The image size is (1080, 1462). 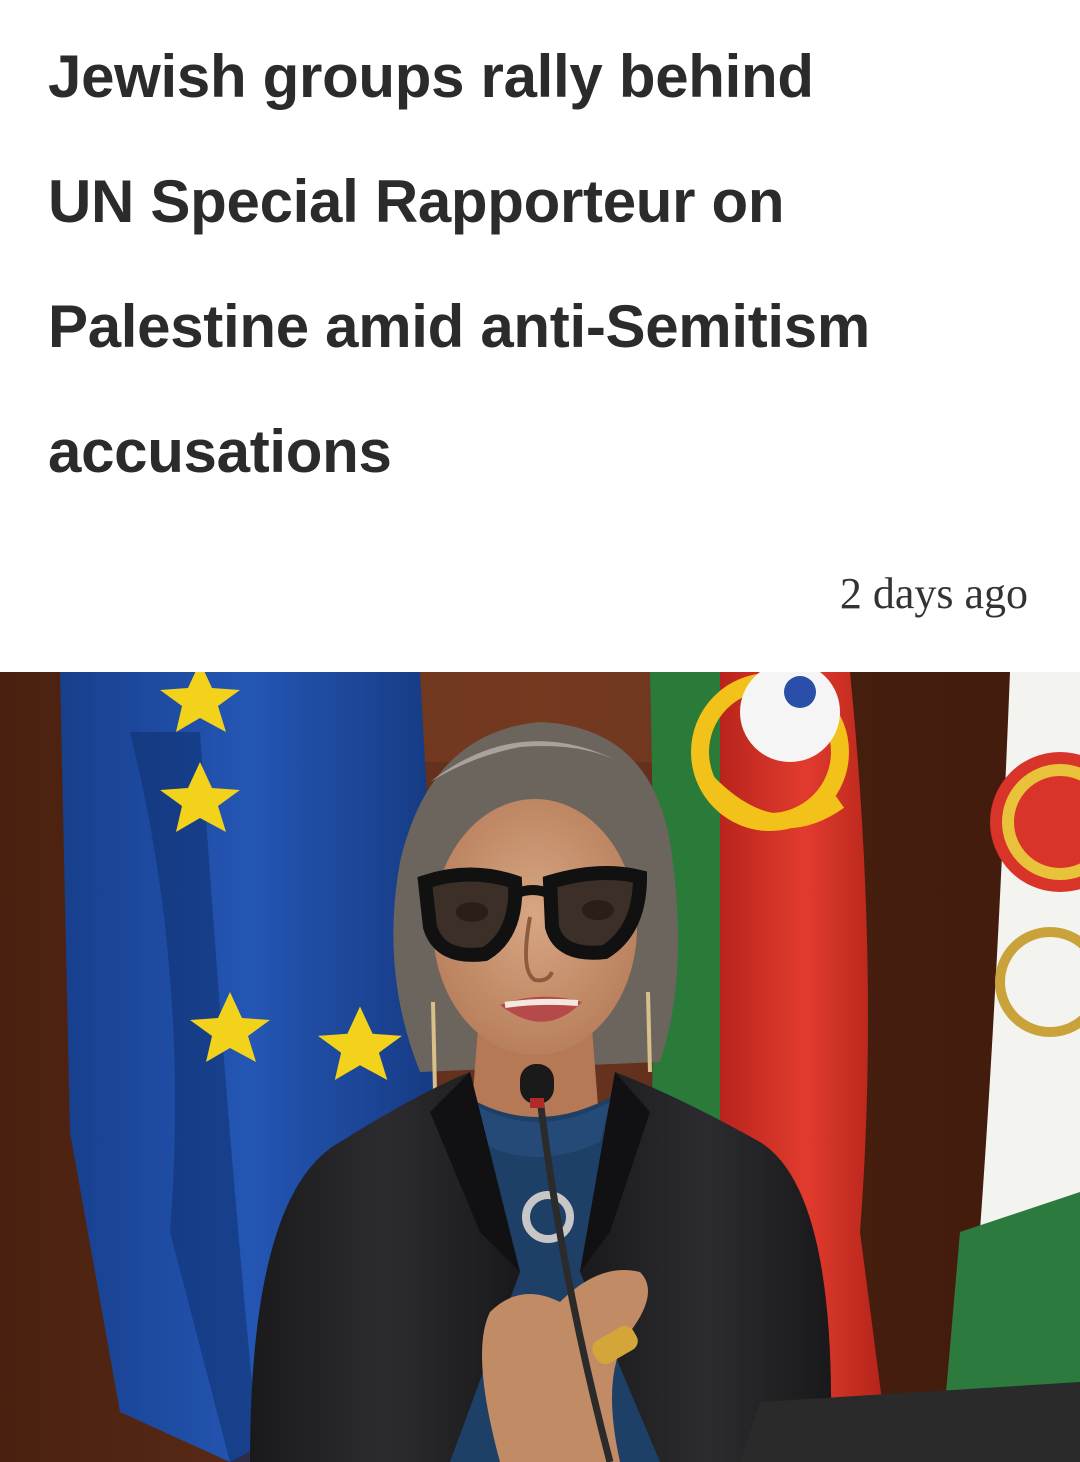 I want to click on headline-line-2: UN Special Rapporteur on, so click(x=416, y=201).